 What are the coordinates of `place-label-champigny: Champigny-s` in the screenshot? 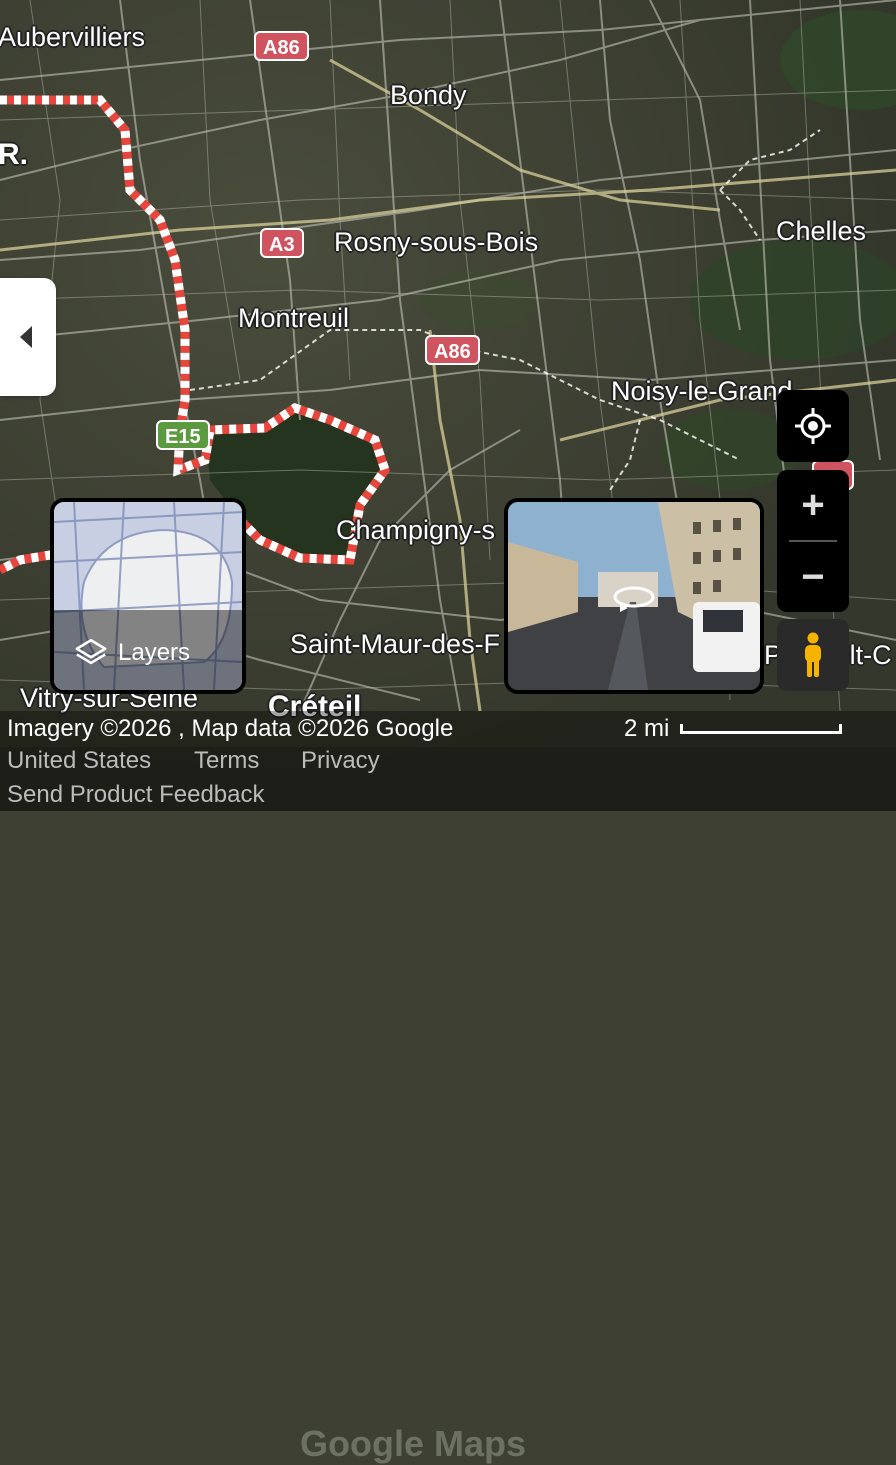 It's located at (416, 530).